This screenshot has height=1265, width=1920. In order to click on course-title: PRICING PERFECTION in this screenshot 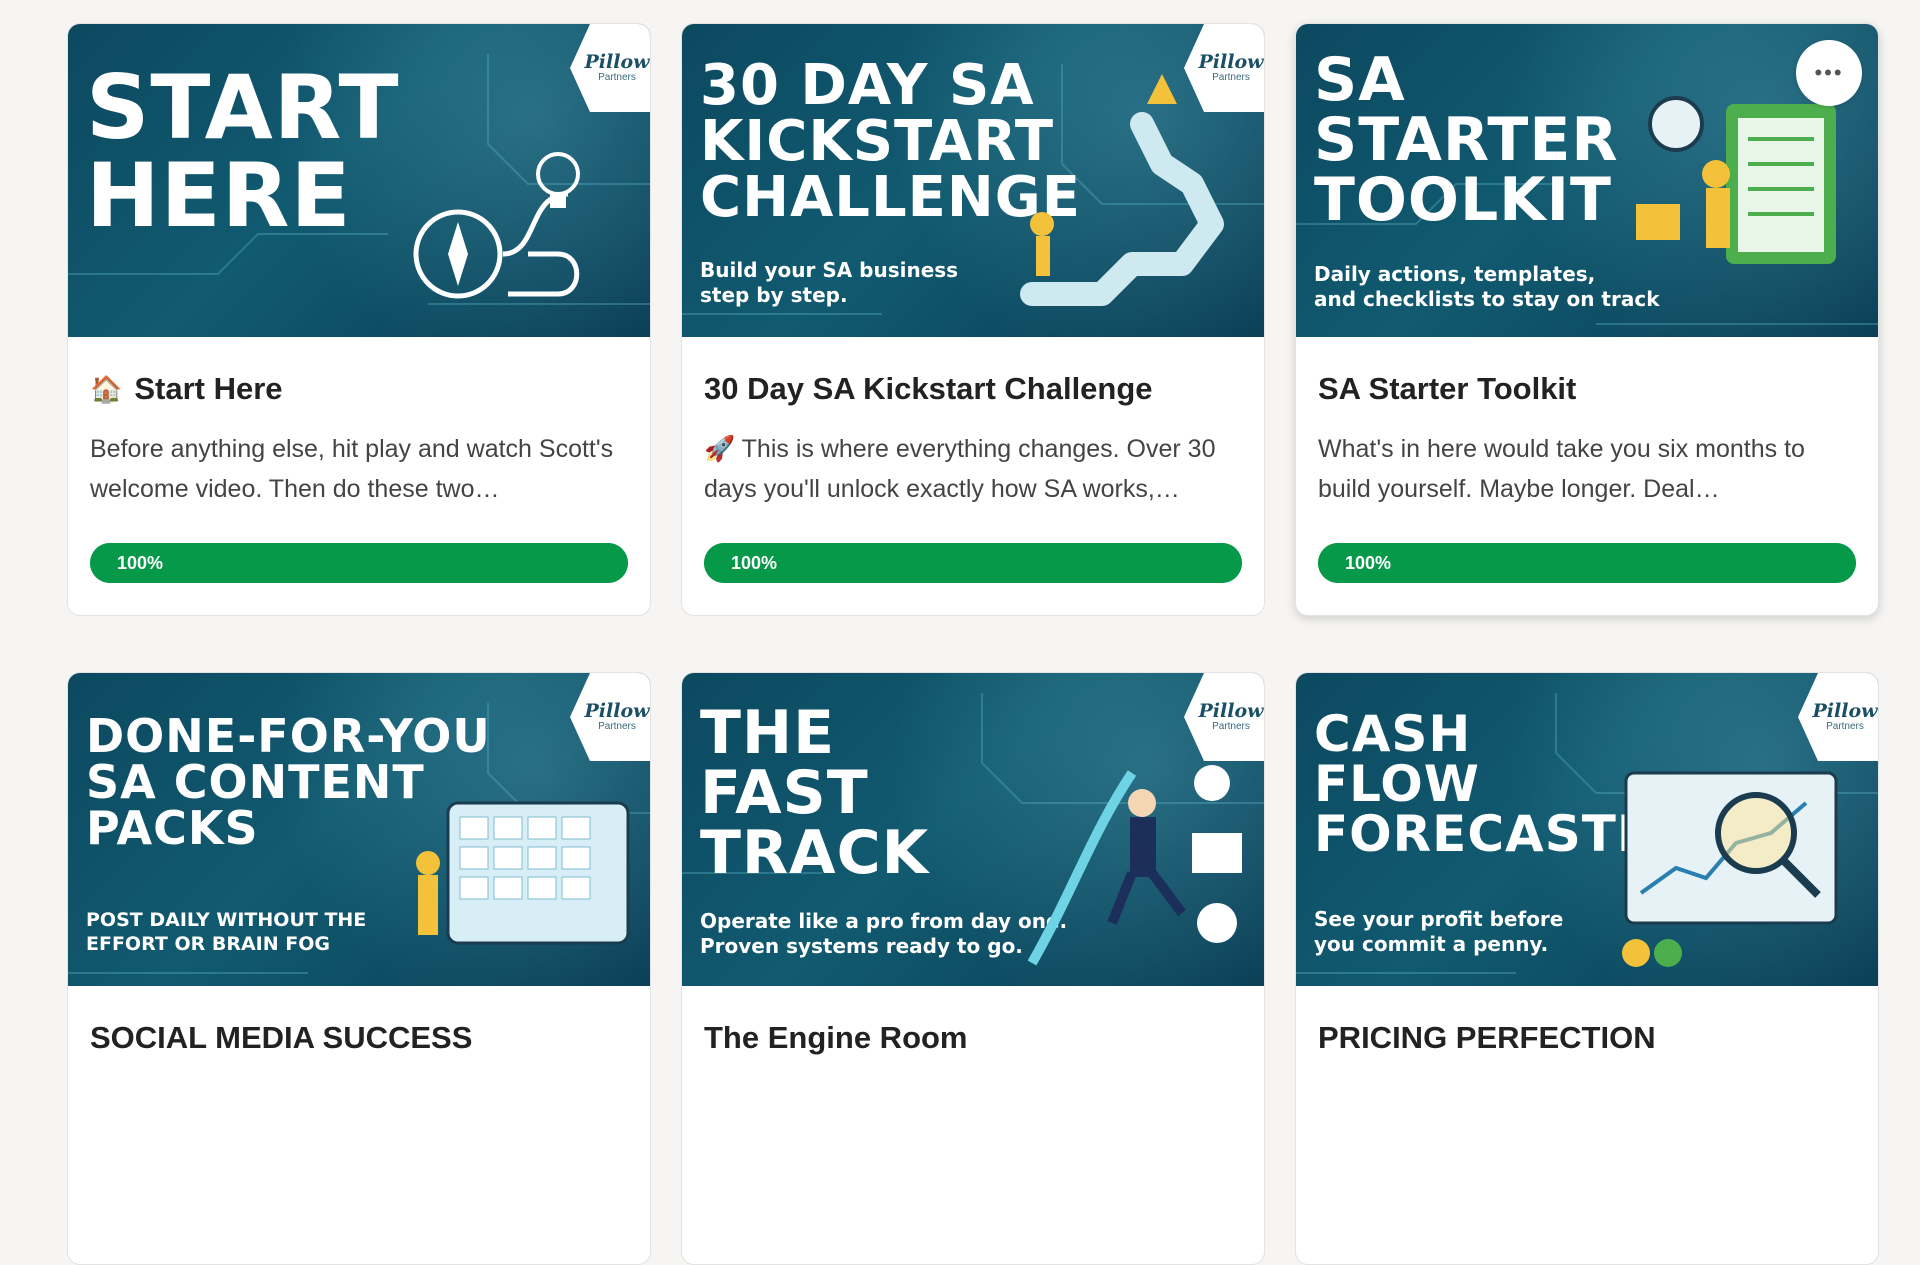, I will do `click(1587, 1038)`.